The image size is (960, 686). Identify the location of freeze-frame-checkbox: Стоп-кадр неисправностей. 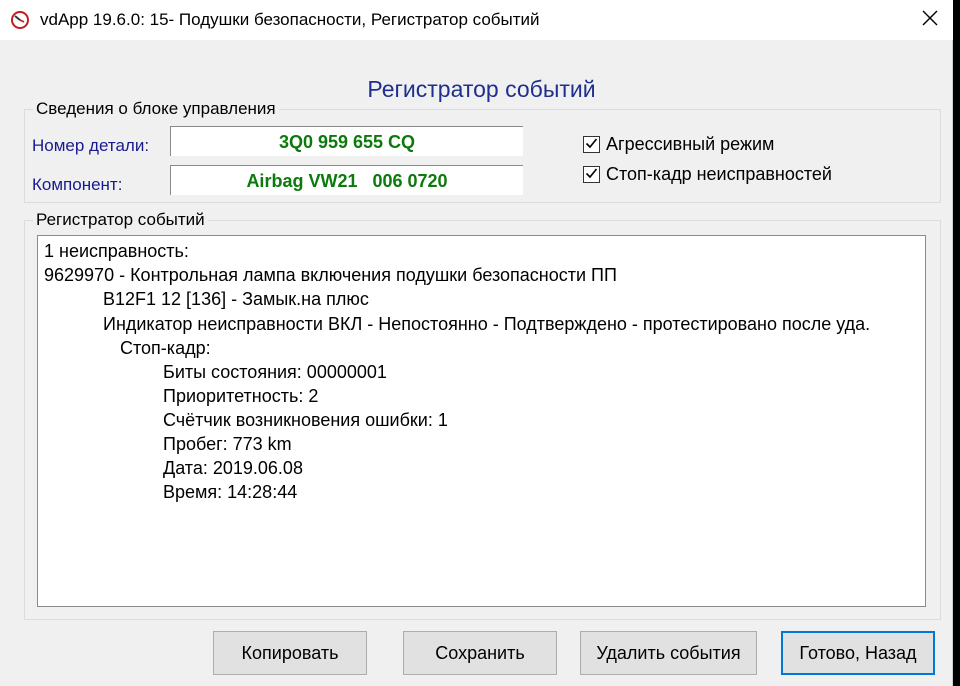
(707, 174).